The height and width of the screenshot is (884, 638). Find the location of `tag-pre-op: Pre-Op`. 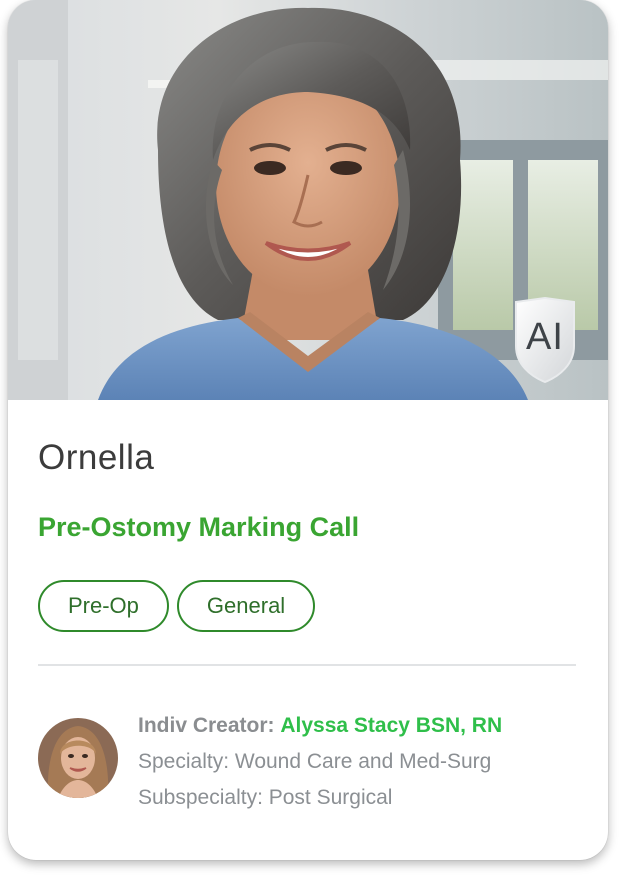

tag-pre-op: Pre-Op is located at coordinates (103, 606).